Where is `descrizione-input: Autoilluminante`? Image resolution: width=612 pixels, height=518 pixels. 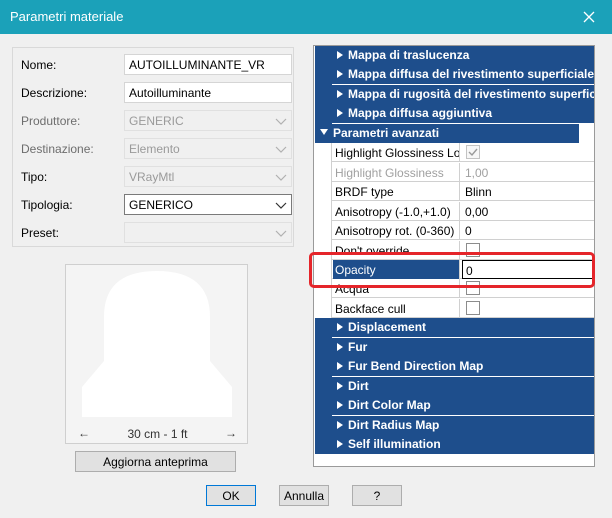
descrizione-input: Autoilluminante is located at coordinates (208, 92).